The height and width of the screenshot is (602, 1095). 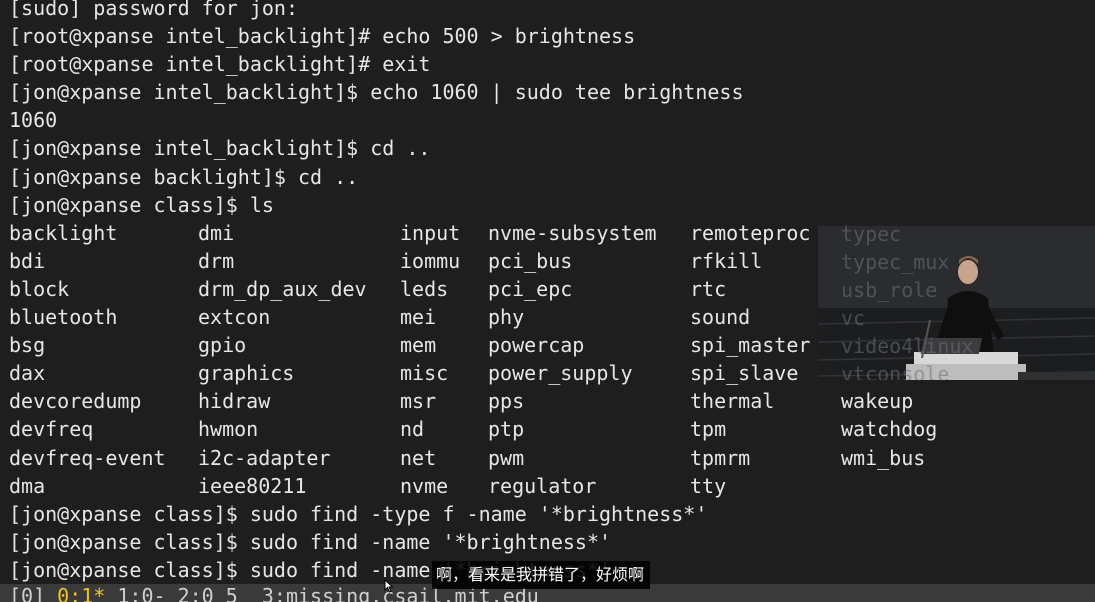 What do you see at coordinates (63, 317) in the screenshot?
I see `ls-entry: bluetooth` at bounding box center [63, 317].